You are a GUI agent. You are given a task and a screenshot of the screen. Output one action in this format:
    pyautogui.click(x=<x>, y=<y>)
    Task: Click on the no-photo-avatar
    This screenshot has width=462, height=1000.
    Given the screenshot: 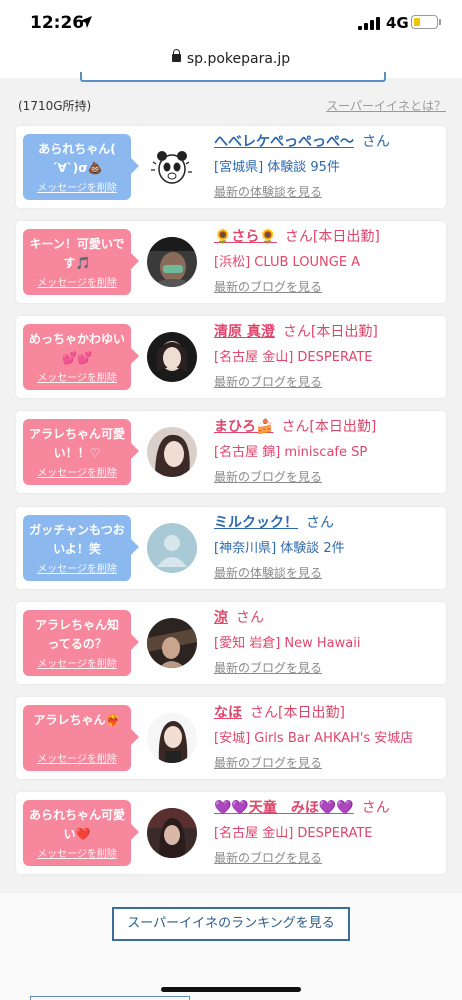 What is the action you would take?
    pyautogui.click(x=172, y=548)
    